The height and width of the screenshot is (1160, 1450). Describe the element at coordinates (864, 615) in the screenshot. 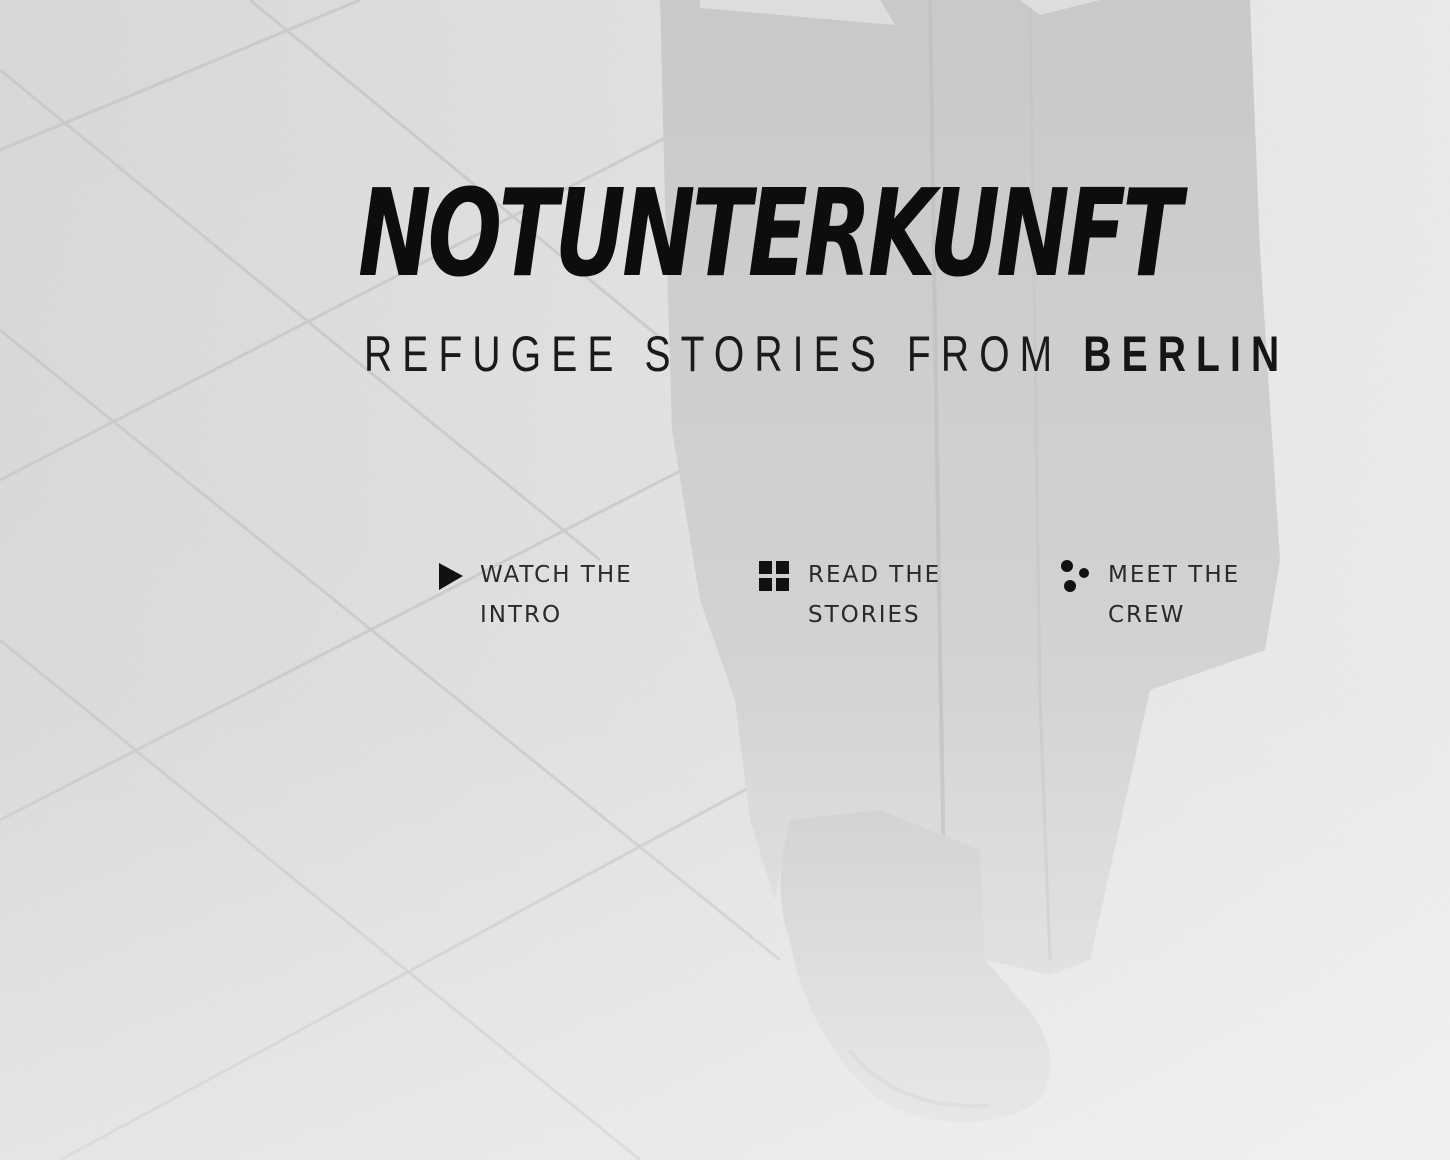

I see `read-stories-line2: STORIES` at that location.